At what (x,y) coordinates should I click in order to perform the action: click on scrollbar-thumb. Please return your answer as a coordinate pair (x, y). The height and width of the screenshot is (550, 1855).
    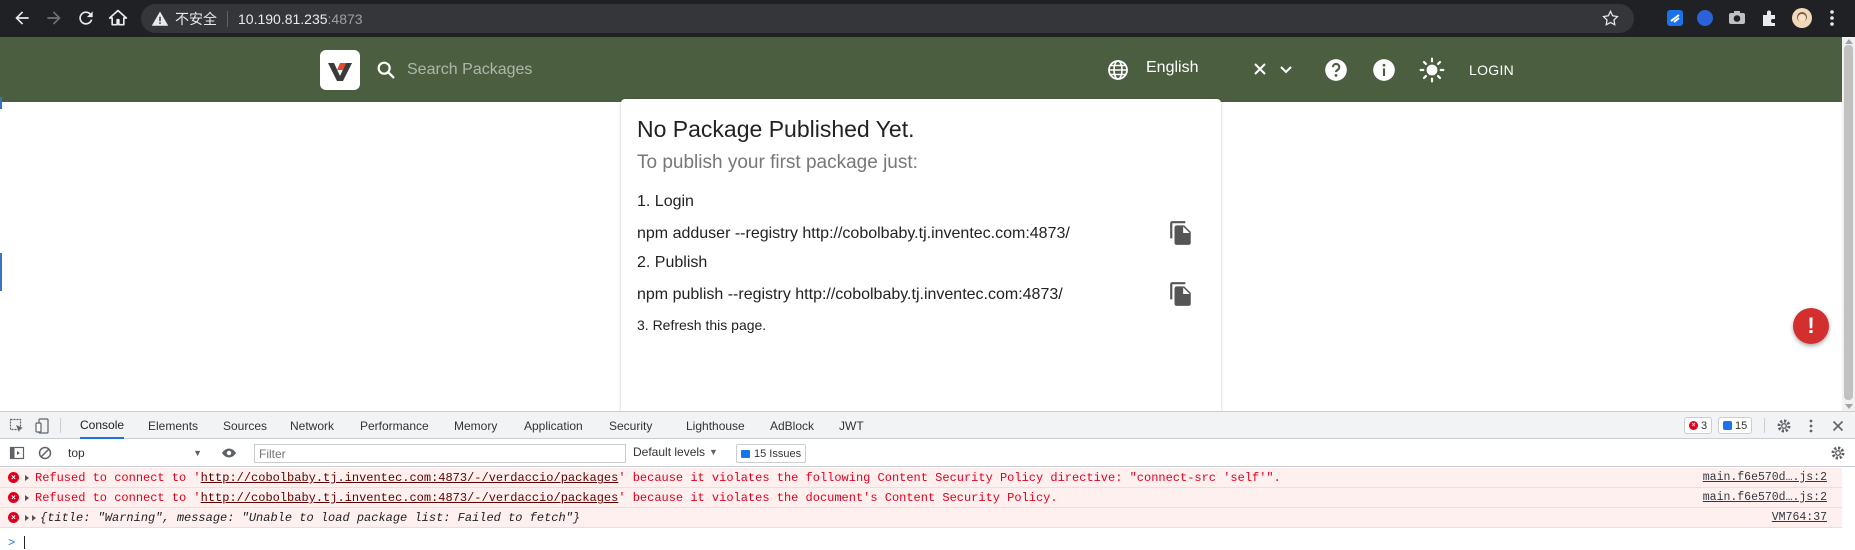
    Looking at the image, I should click on (1848, 222).